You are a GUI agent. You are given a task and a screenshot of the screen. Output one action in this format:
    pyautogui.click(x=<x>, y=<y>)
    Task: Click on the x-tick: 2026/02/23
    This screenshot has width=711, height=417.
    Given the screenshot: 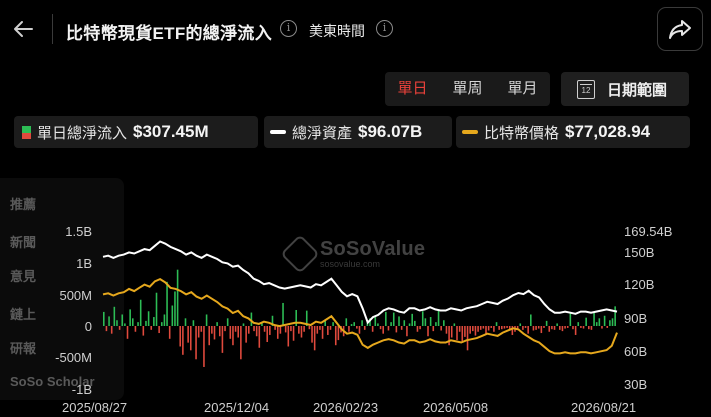 What is the action you would take?
    pyautogui.click(x=346, y=407)
    